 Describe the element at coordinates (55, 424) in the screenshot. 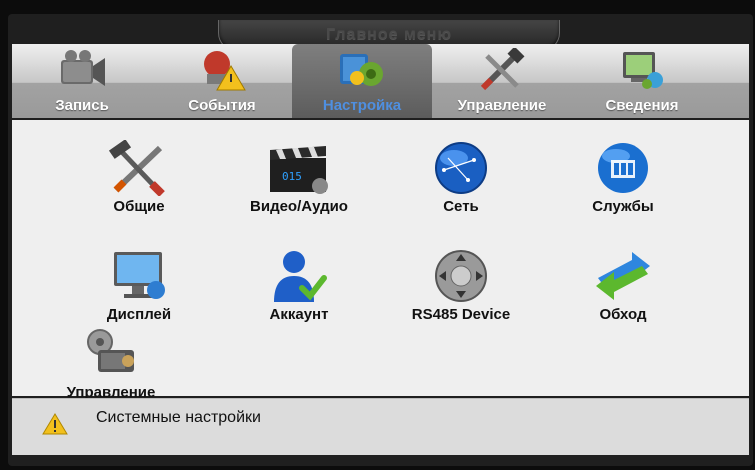

I see `warning-icon` at that location.